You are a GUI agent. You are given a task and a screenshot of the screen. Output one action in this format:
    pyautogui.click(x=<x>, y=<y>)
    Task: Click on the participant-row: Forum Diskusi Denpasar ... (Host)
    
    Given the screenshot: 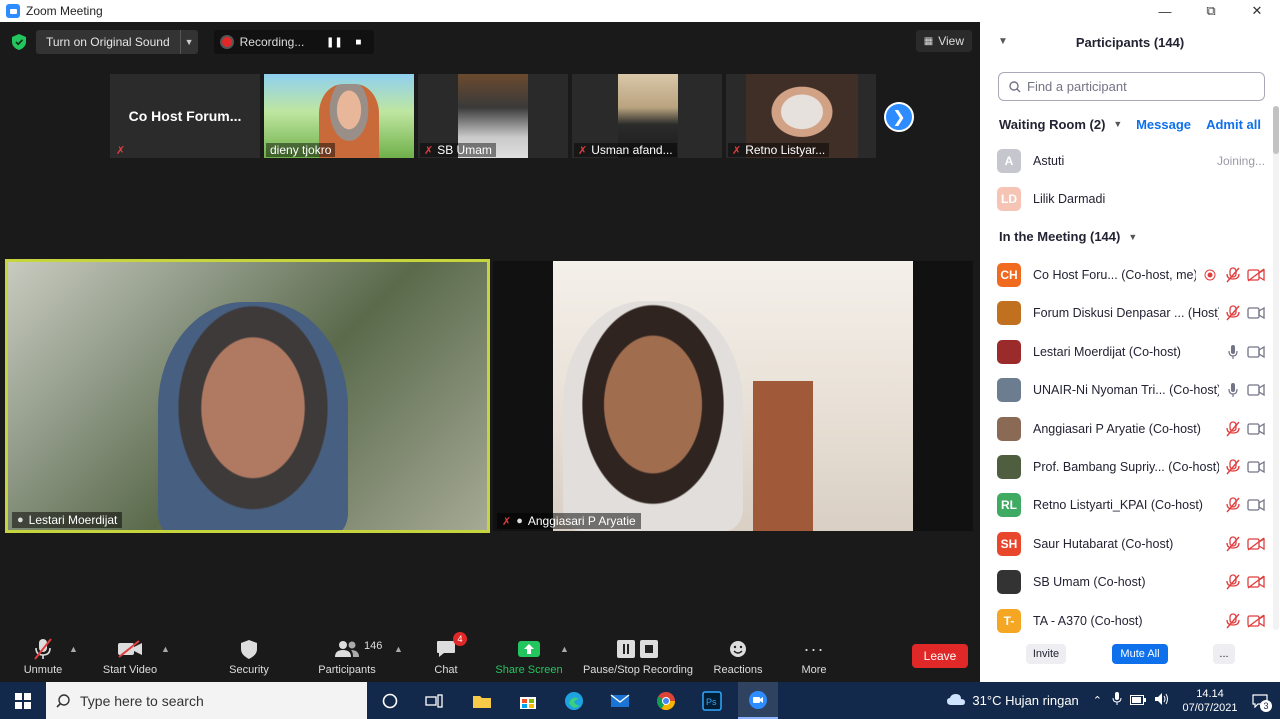 What is the action you would take?
    pyautogui.click(x=1131, y=313)
    